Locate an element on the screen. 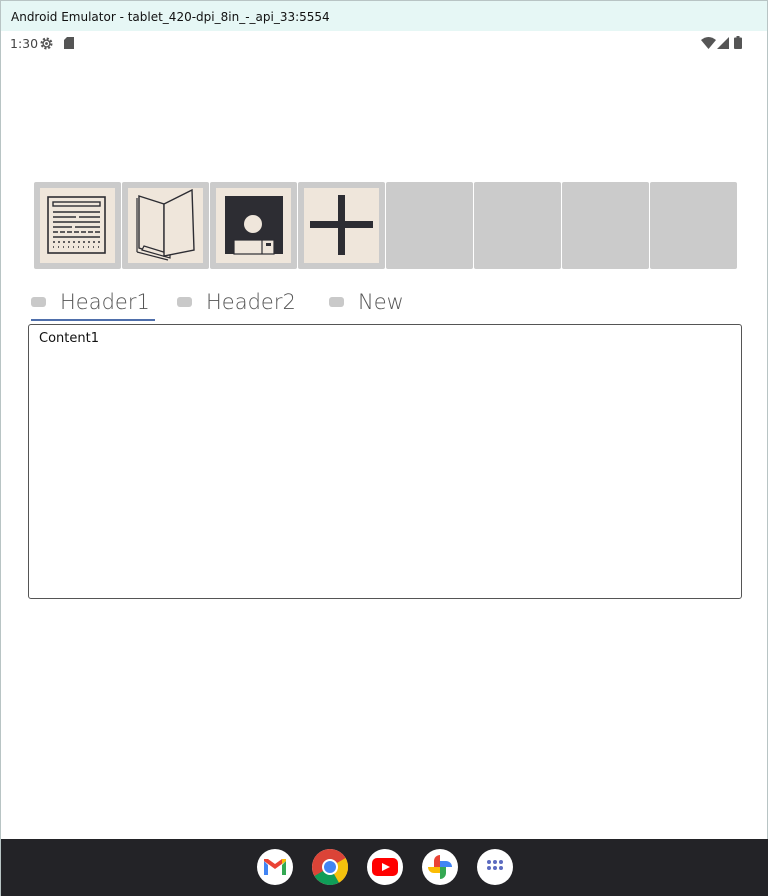  settings-gear-icon is located at coordinates (46, 45).